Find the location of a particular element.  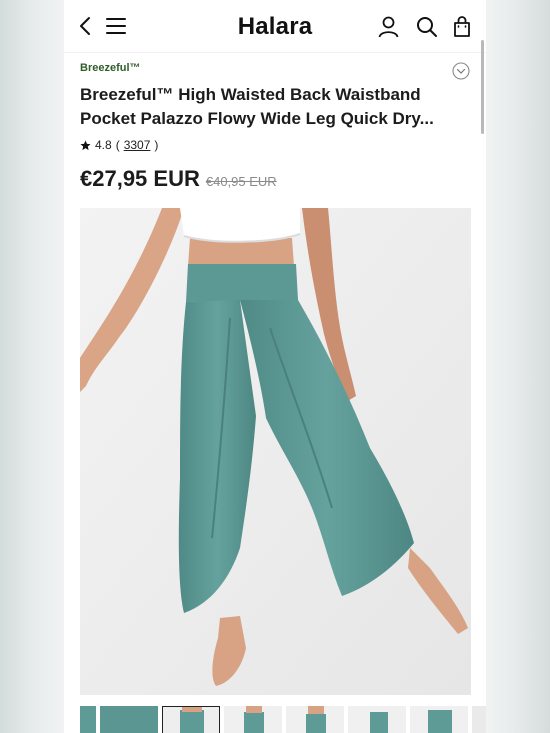

bag-icon is located at coordinates (462, 27).